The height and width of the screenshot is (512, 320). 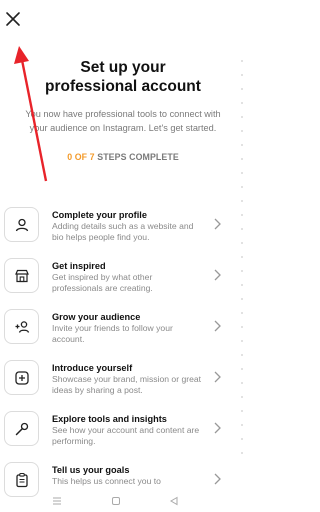 I want to click on progress-text: 0 OF 7 STEPS COMPLETE, so click(x=123, y=157).